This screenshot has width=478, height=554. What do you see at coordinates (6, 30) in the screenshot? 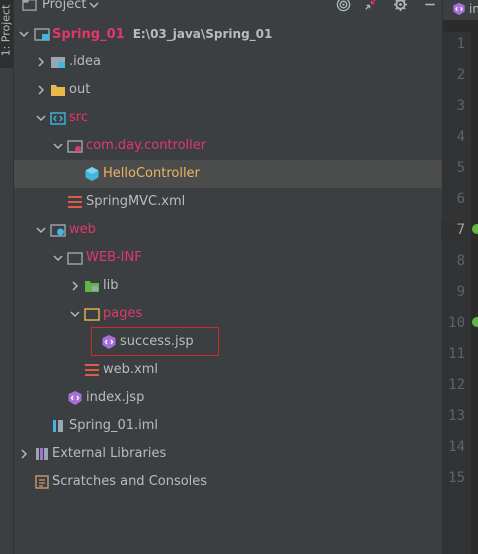
I see `project-tool-window-label: 1: Project` at bounding box center [6, 30].